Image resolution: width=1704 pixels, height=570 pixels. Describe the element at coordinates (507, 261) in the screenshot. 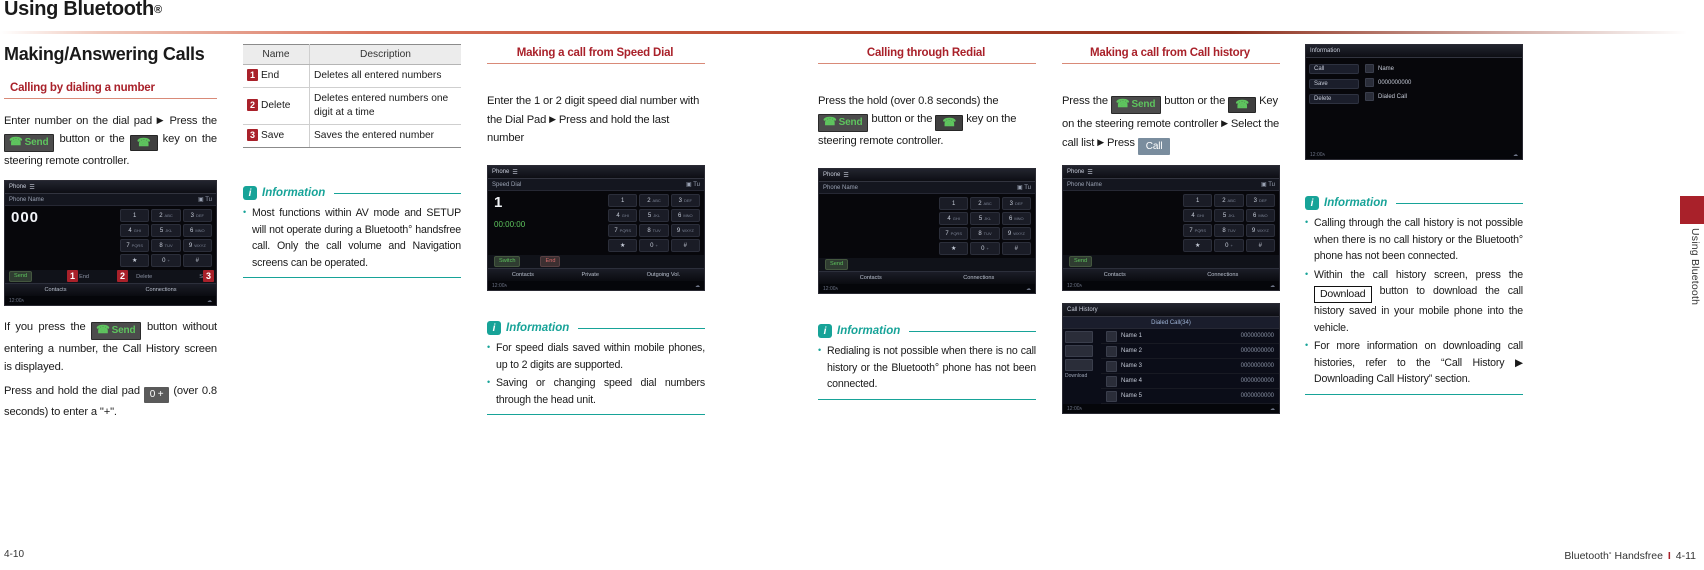

I see `switch-softkey: Switch` at that location.